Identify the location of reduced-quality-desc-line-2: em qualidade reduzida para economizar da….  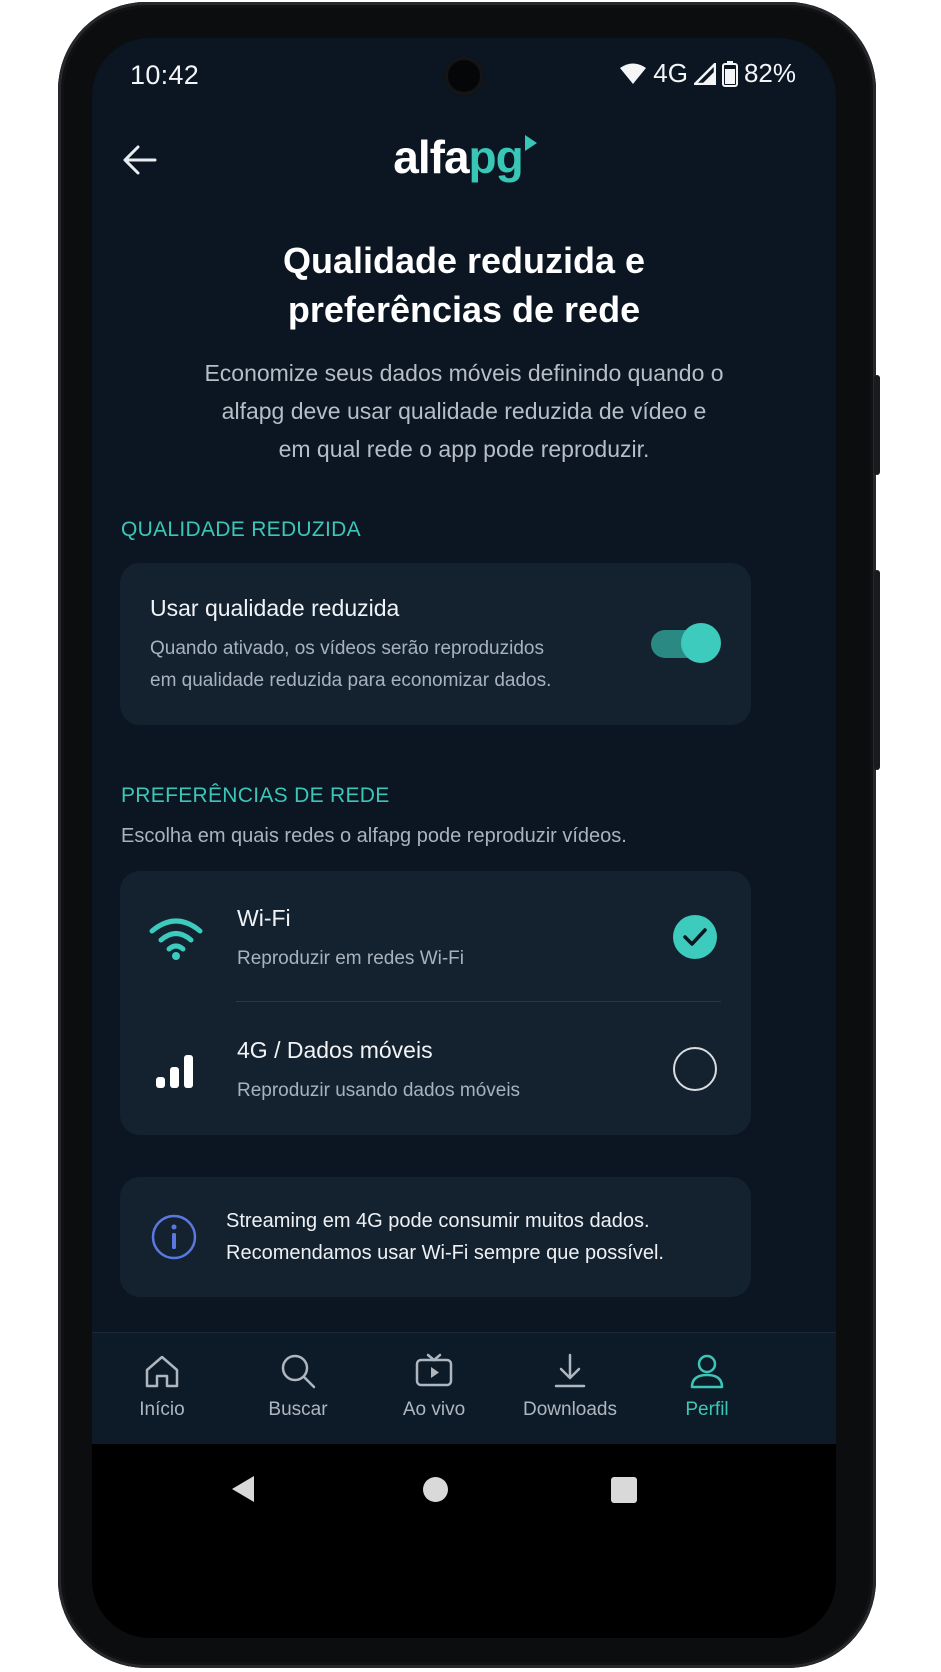
(351, 680).